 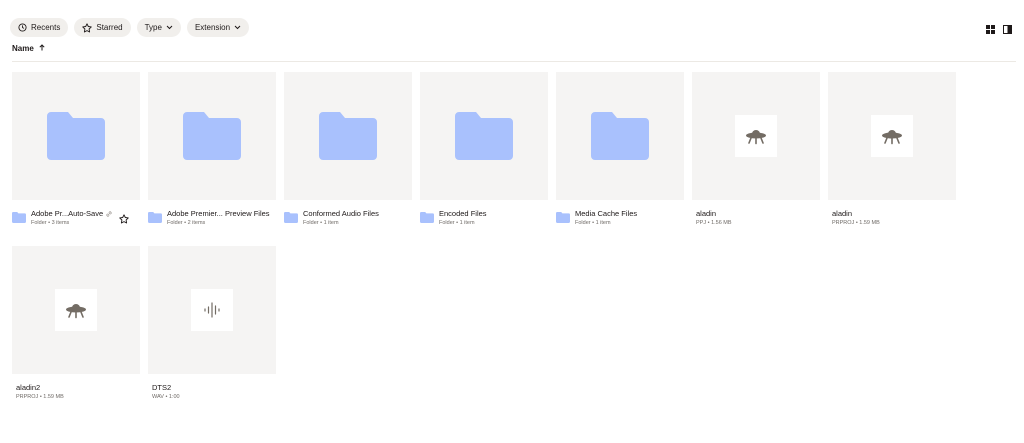 I want to click on file-meta: Media Cache Files Folder • 1 item, so click(x=620, y=227).